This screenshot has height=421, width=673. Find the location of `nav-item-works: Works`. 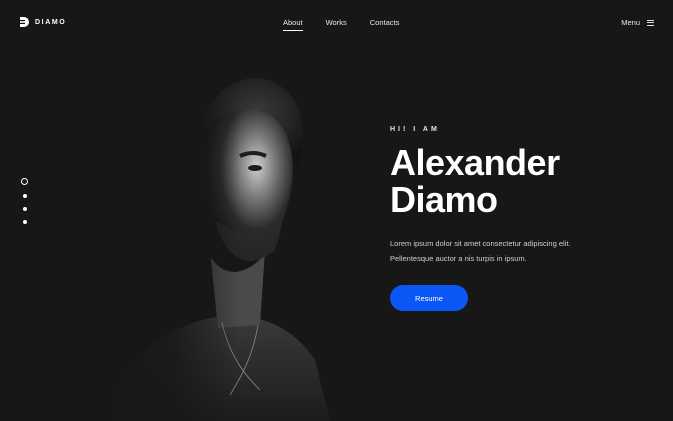

nav-item-works: Works is located at coordinates (336, 22).